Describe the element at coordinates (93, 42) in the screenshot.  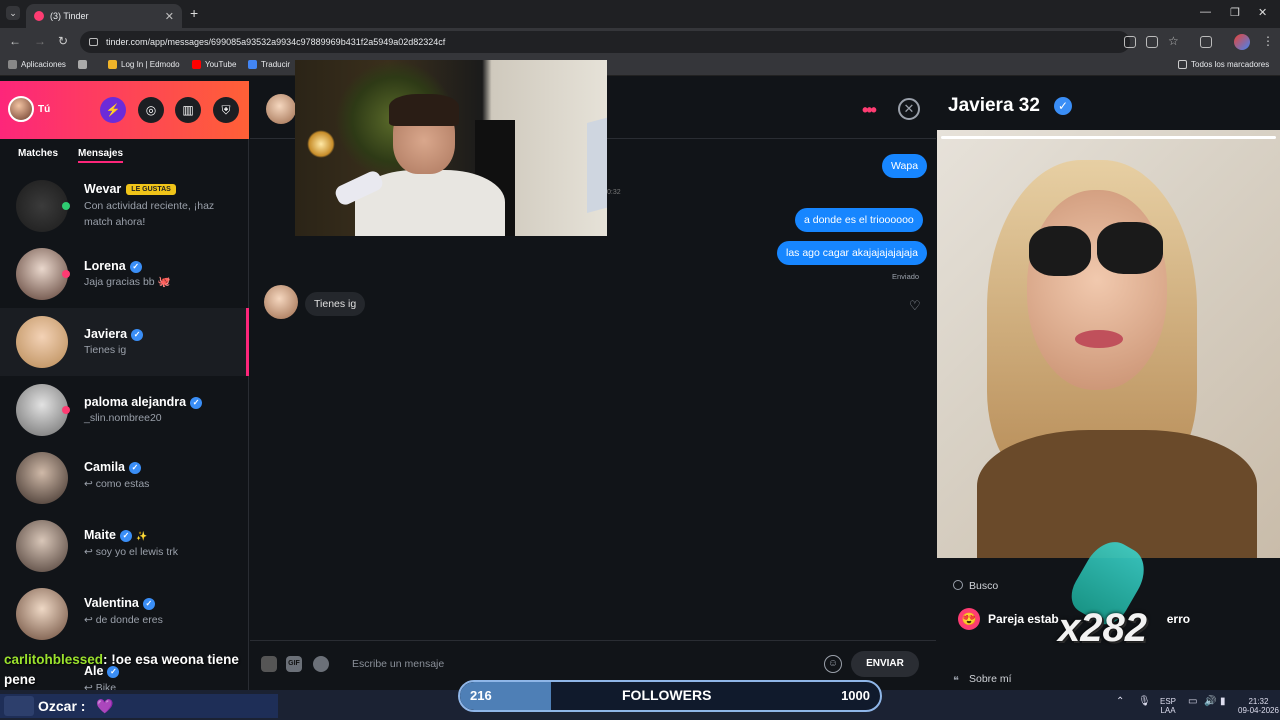
I see `site-info-icon` at that location.